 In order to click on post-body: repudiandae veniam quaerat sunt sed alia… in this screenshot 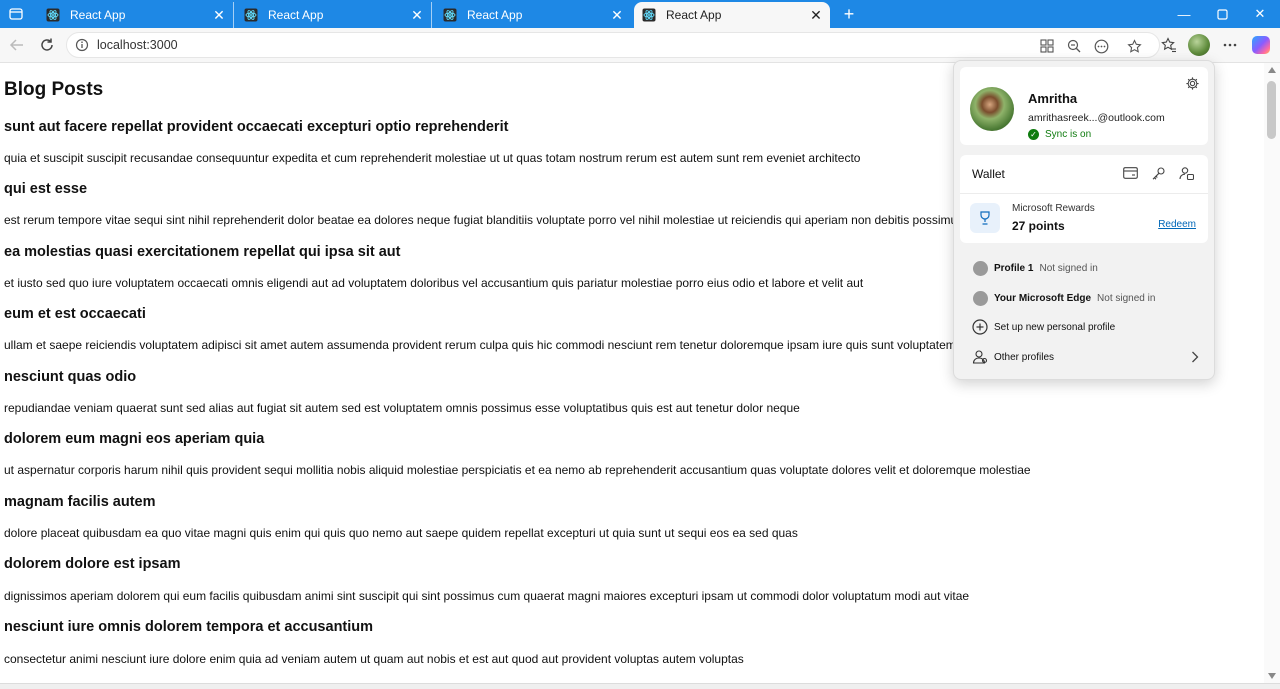, I will do `click(402, 408)`.